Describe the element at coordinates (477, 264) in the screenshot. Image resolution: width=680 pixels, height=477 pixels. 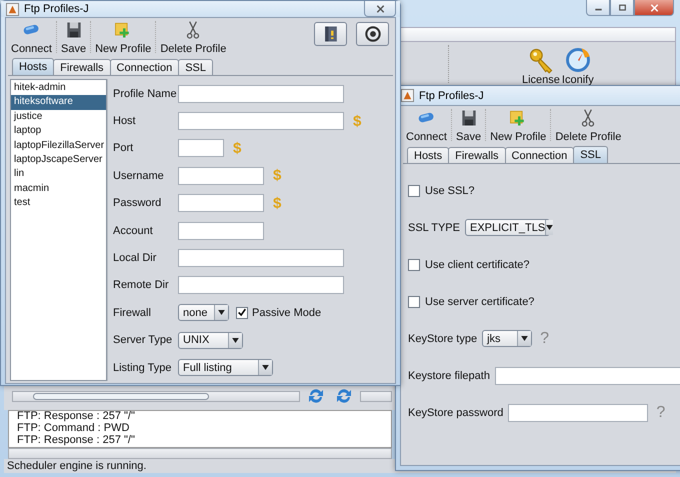
I see `checkbox-label: Use client certificate?` at that location.